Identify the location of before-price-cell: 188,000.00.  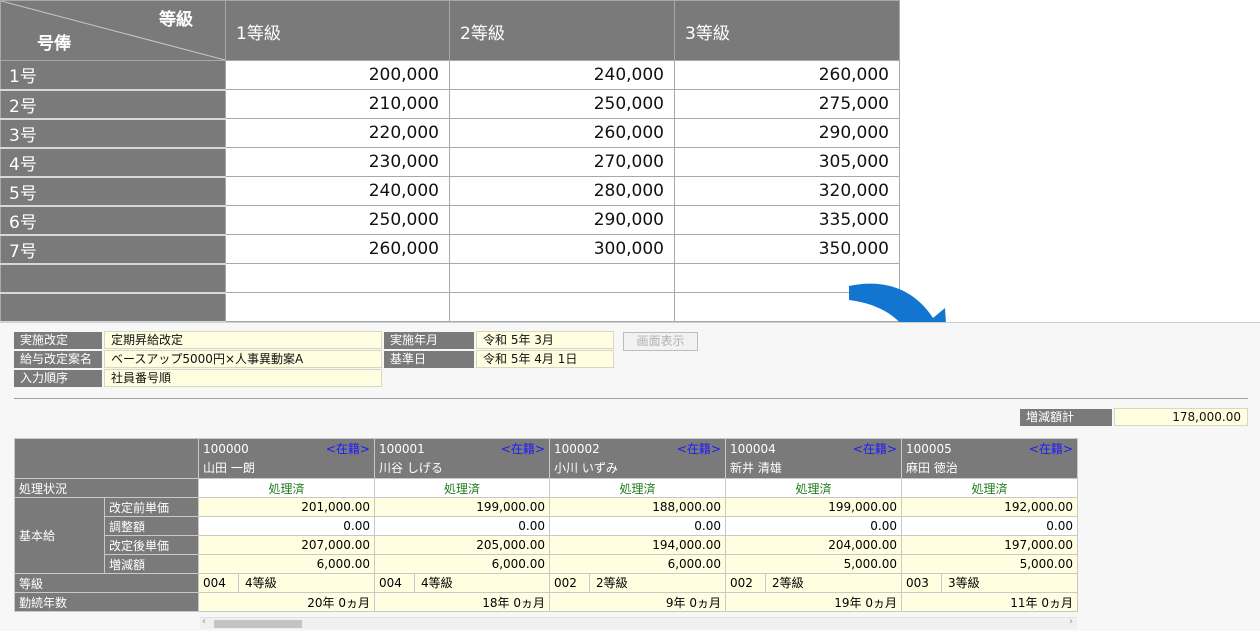
(637, 507).